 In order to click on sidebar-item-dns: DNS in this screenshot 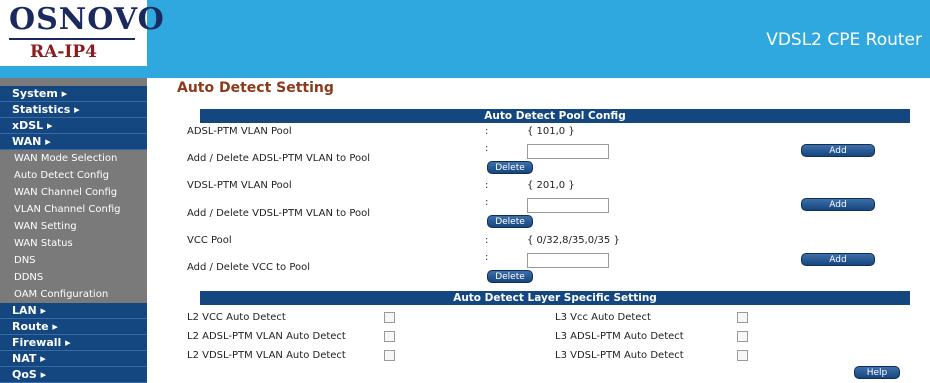, I will do `click(73, 260)`.